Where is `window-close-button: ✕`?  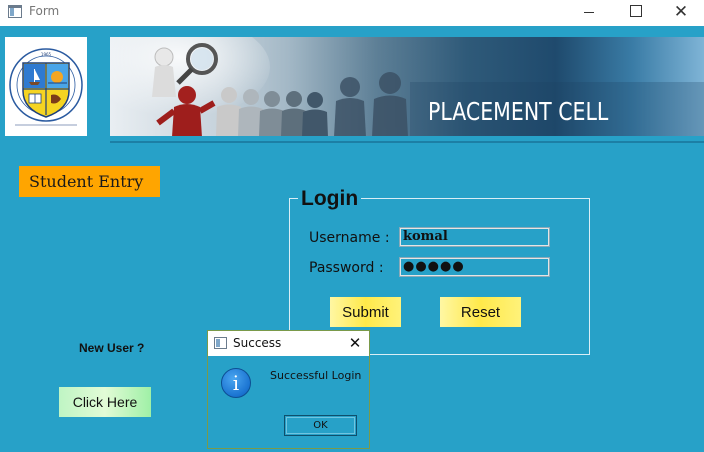 window-close-button: ✕ is located at coordinates (681, 13).